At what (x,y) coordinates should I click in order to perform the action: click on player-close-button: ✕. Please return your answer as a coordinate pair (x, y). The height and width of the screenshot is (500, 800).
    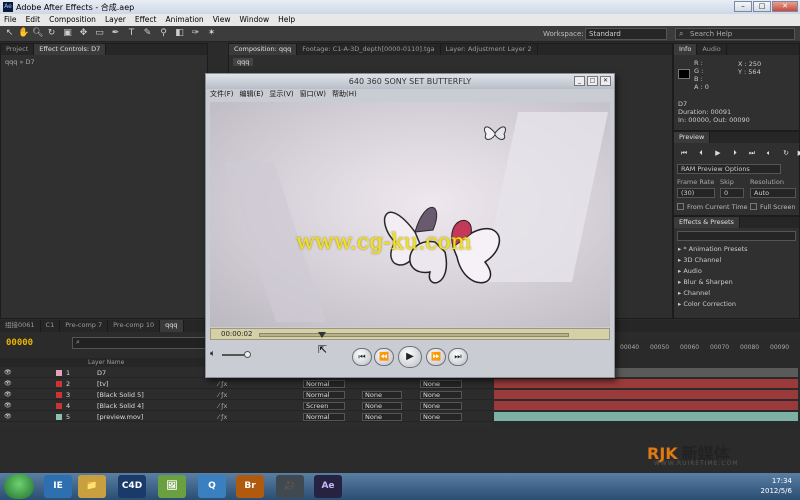
    Looking at the image, I should click on (605, 81).